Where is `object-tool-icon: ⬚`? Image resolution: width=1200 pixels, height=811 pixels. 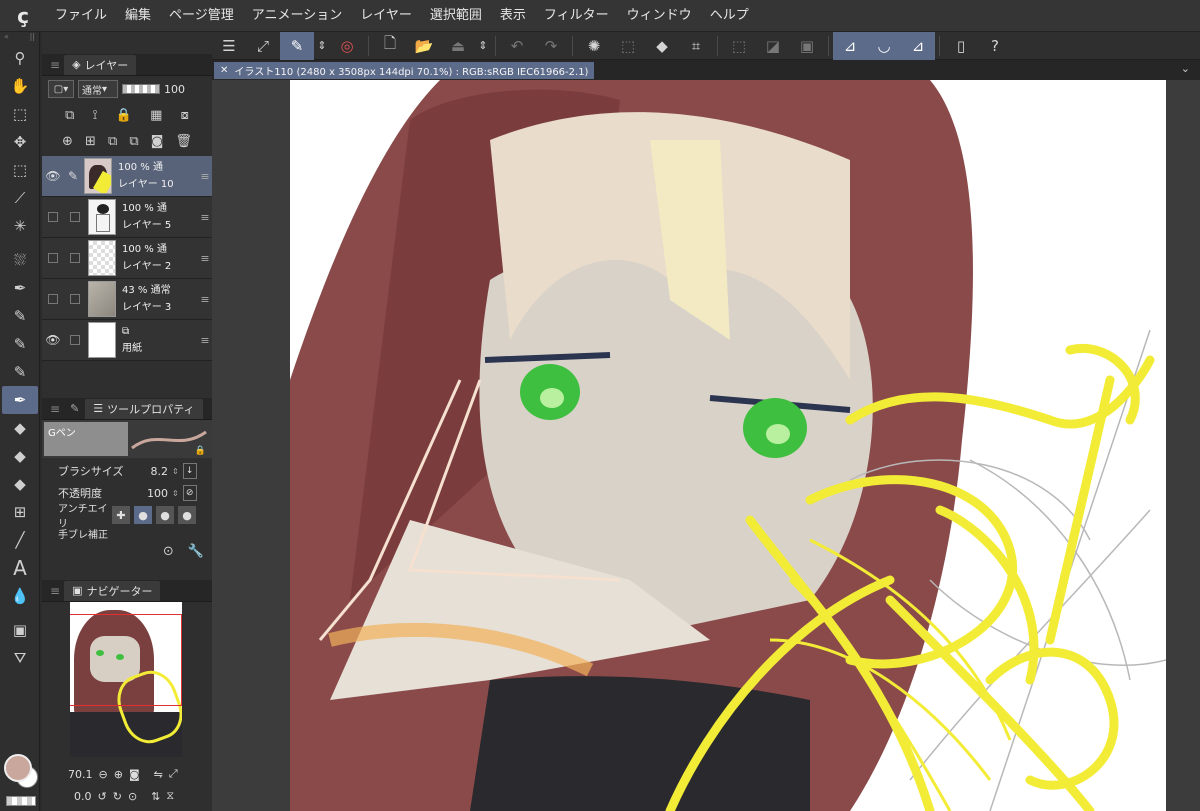
object-tool-icon: ⬚ is located at coordinates (20, 114).